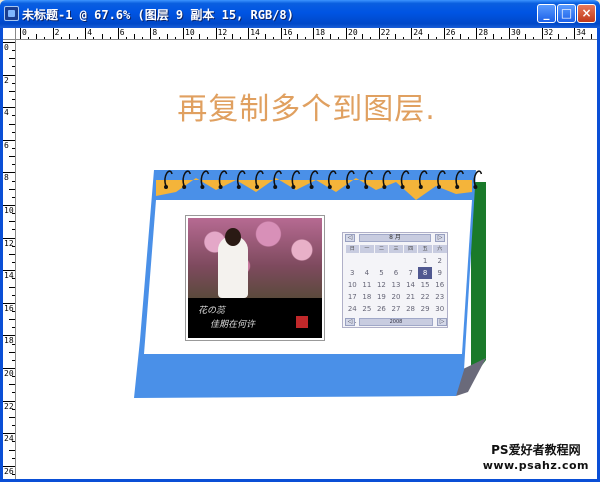  I want to click on day-cell: 16, so click(440, 285).